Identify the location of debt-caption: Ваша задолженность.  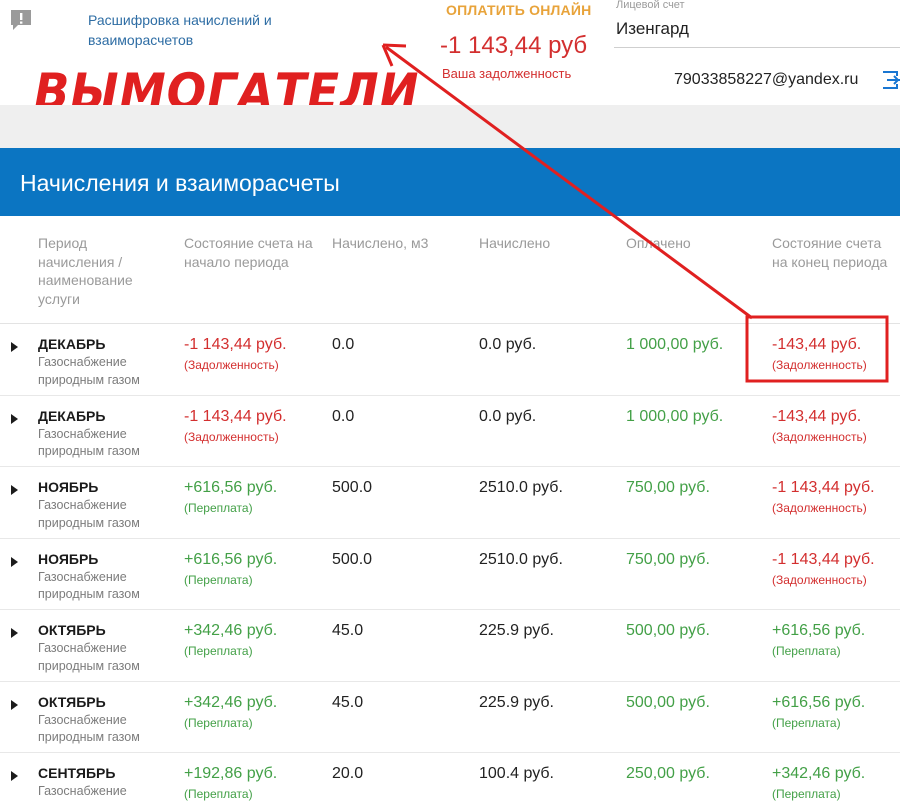
(507, 73).